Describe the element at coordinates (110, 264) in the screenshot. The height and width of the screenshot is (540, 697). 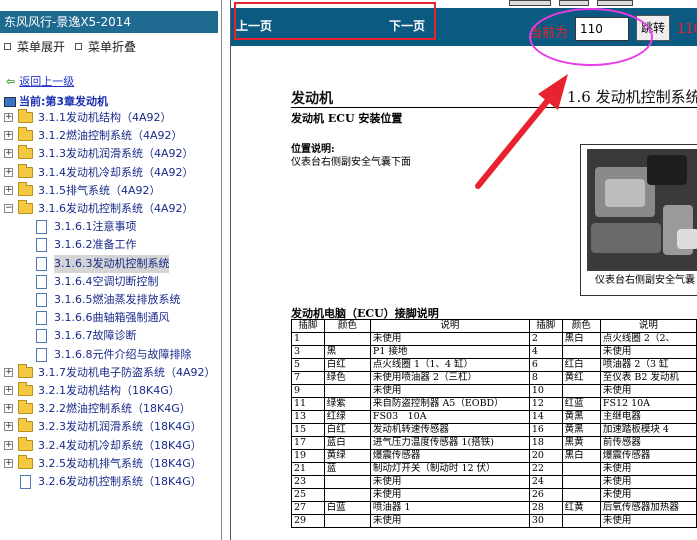
I see `tree-doc-item: 3.1.6.3发动机控制系统` at that location.